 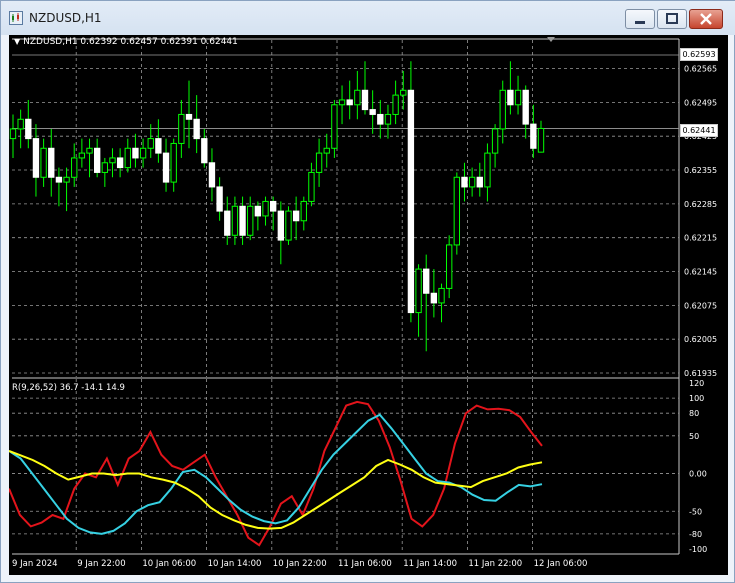 What do you see at coordinates (696, 383) in the screenshot?
I see `oscillator-axis-label: 120` at bounding box center [696, 383].